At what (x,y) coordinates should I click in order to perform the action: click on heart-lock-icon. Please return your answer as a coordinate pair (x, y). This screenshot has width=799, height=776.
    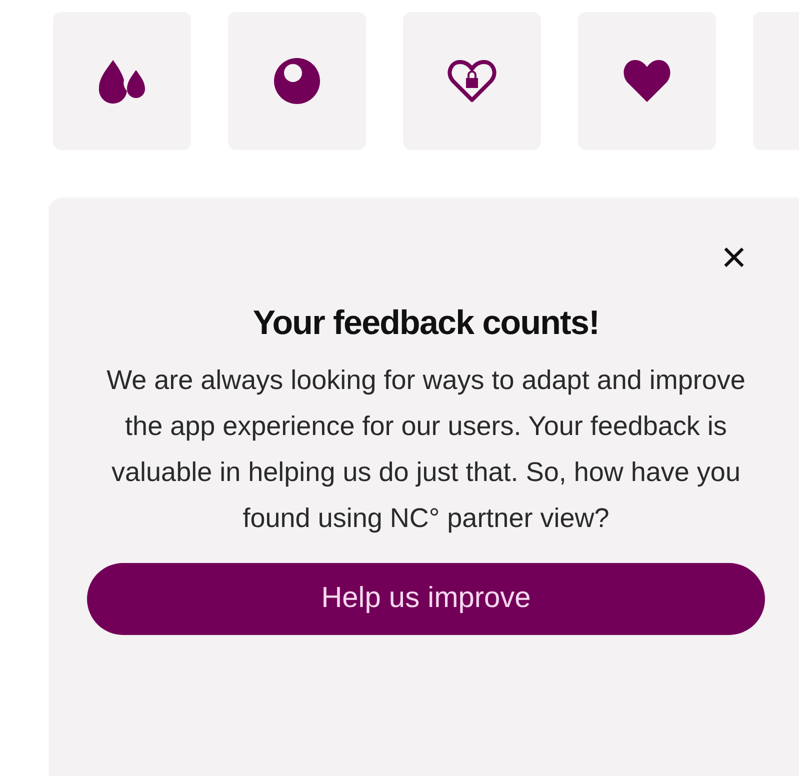
    Looking at the image, I should click on (472, 81).